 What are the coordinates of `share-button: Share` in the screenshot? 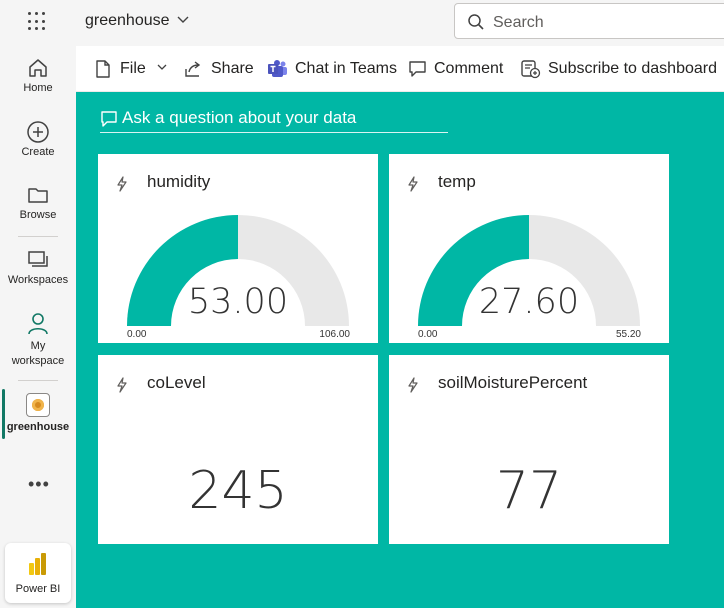 It's located at (218, 69).